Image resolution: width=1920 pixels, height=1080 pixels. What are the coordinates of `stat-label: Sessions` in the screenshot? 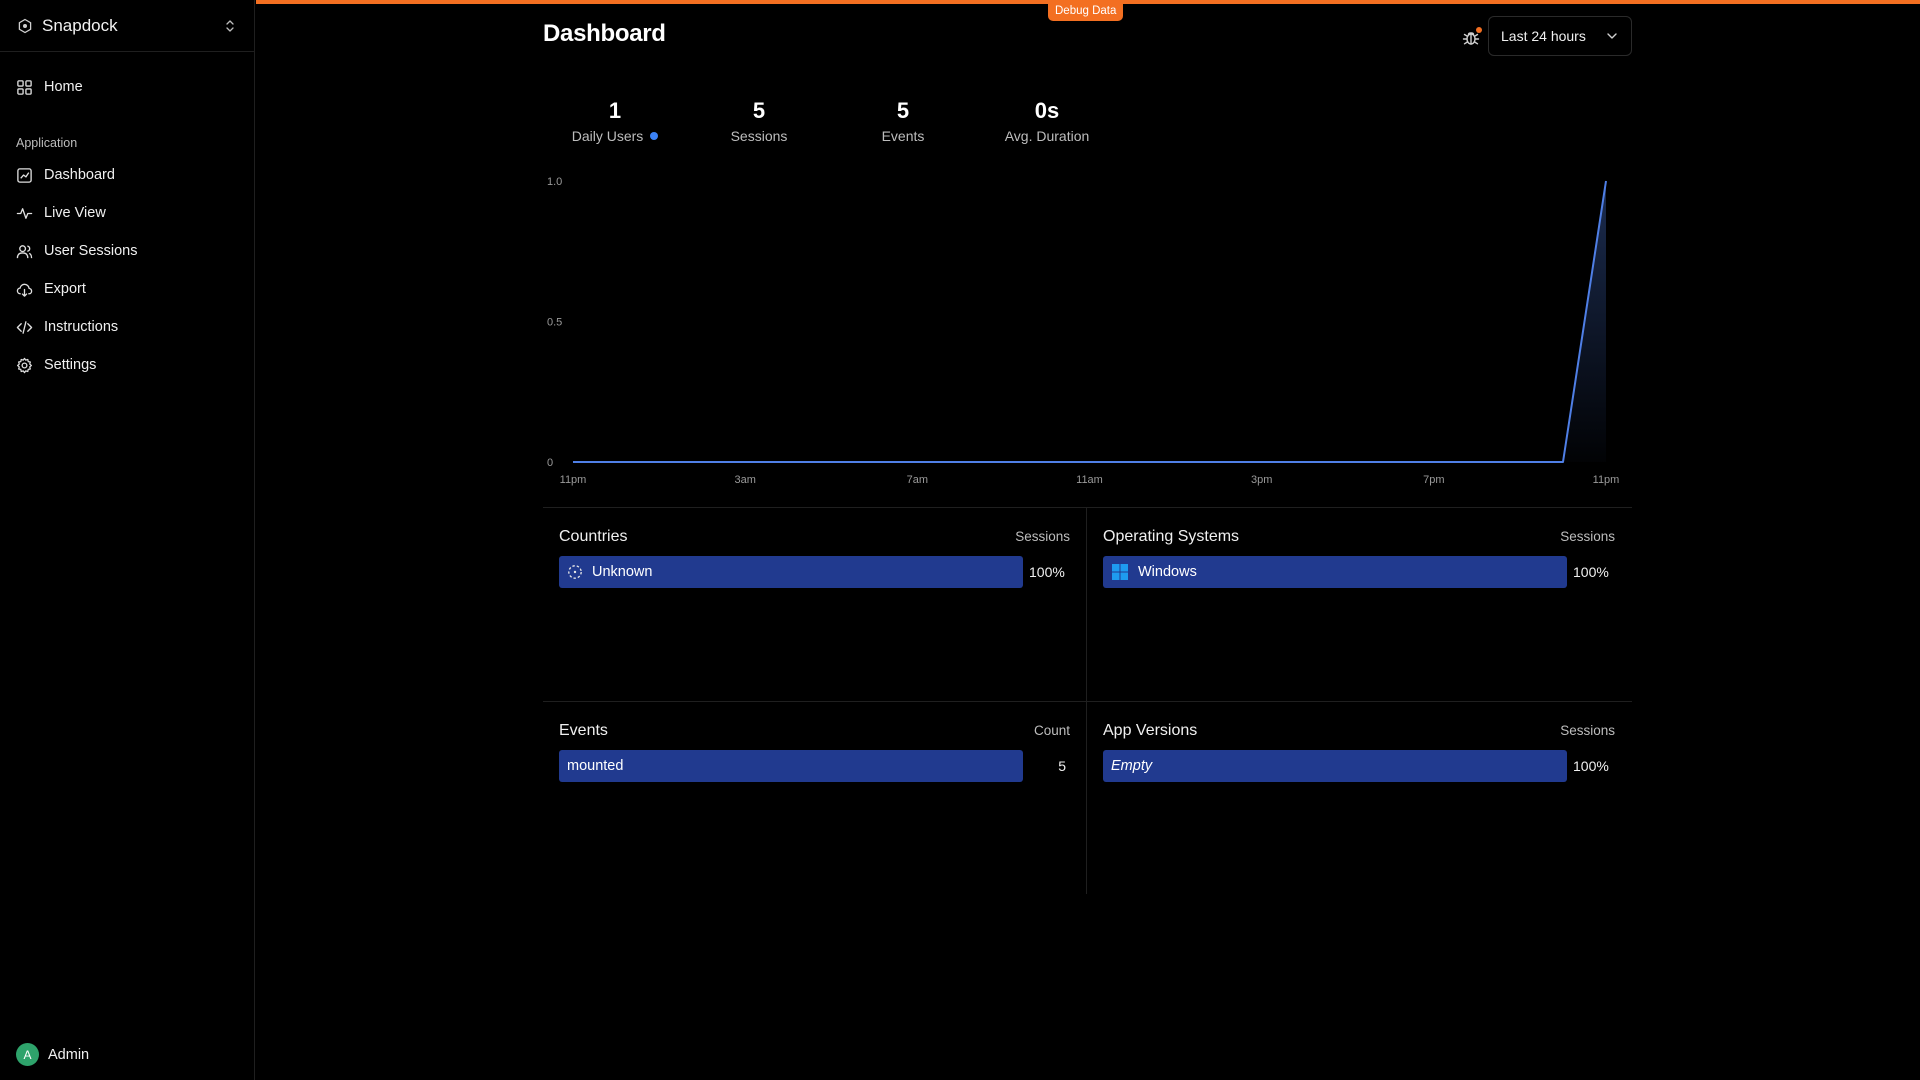 It's located at (759, 136).